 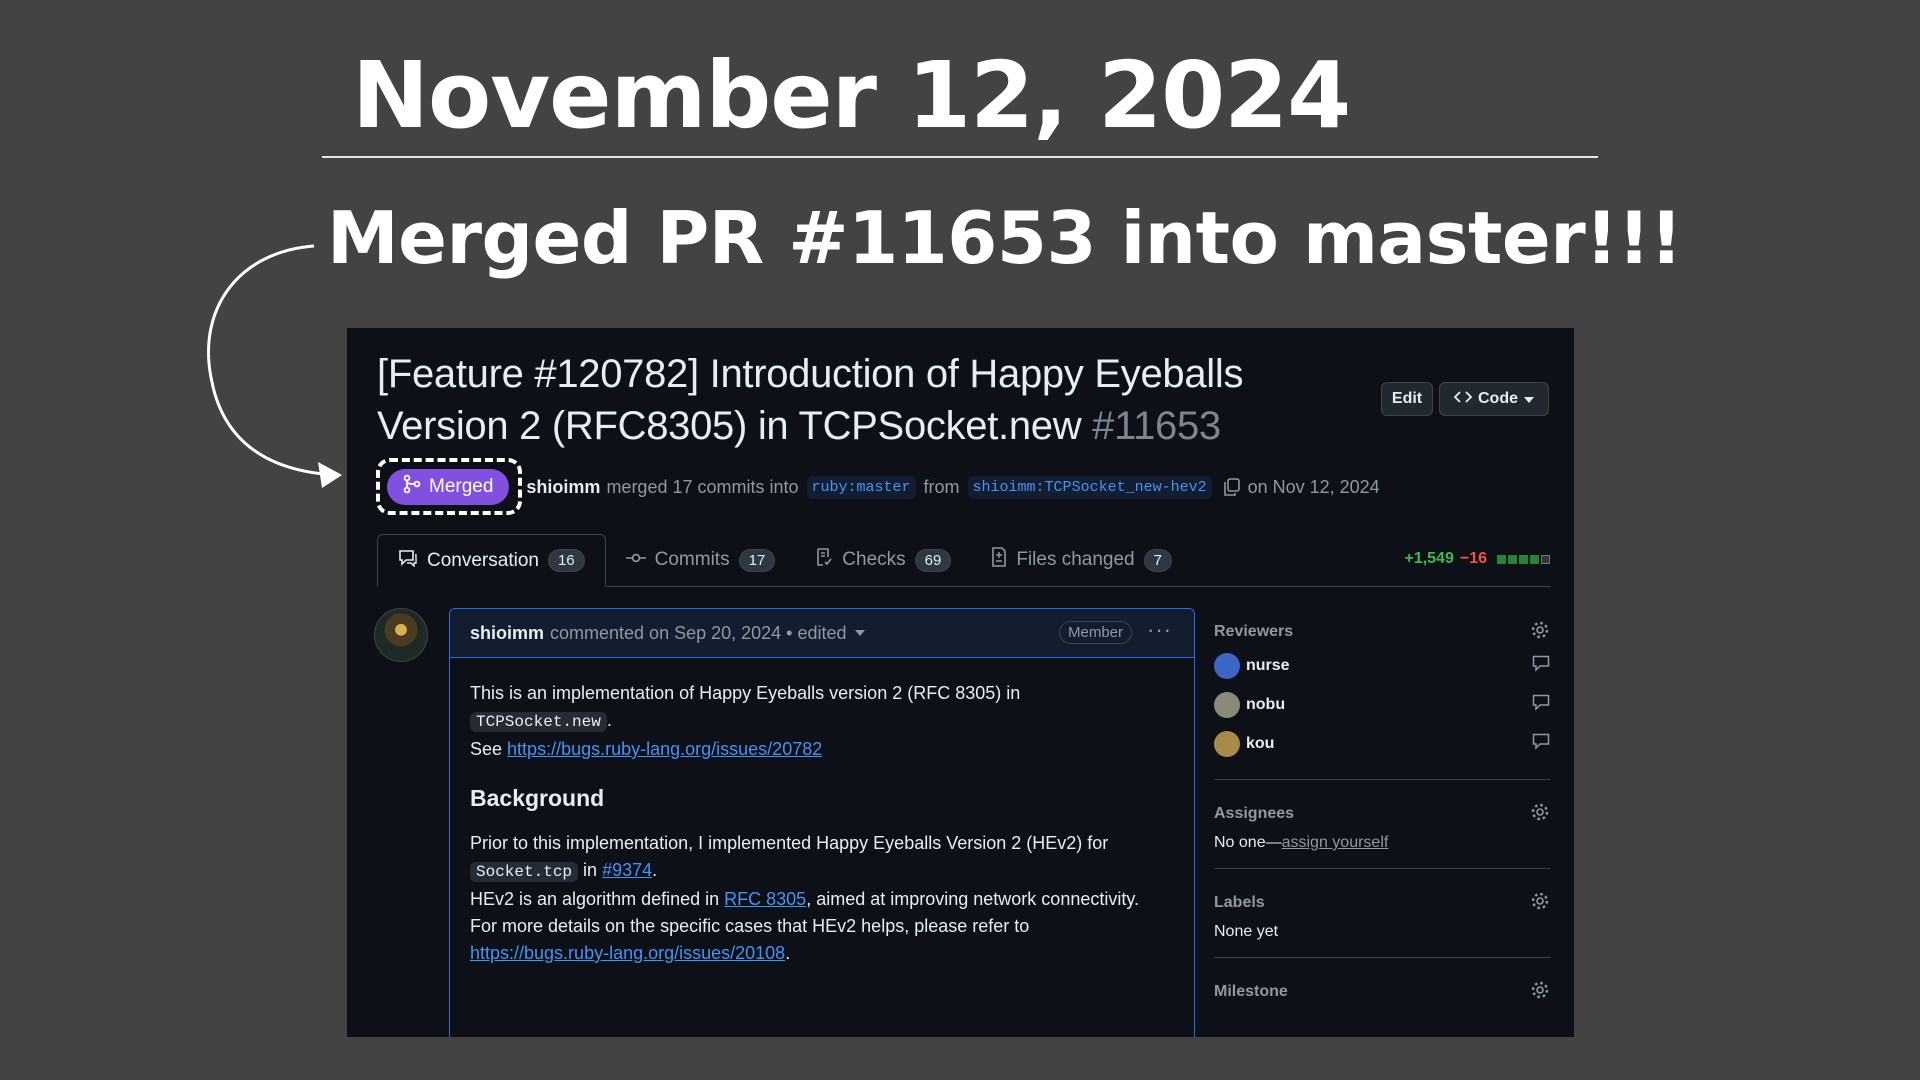 I want to click on comment-author-link: shioimm, so click(x=507, y=633).